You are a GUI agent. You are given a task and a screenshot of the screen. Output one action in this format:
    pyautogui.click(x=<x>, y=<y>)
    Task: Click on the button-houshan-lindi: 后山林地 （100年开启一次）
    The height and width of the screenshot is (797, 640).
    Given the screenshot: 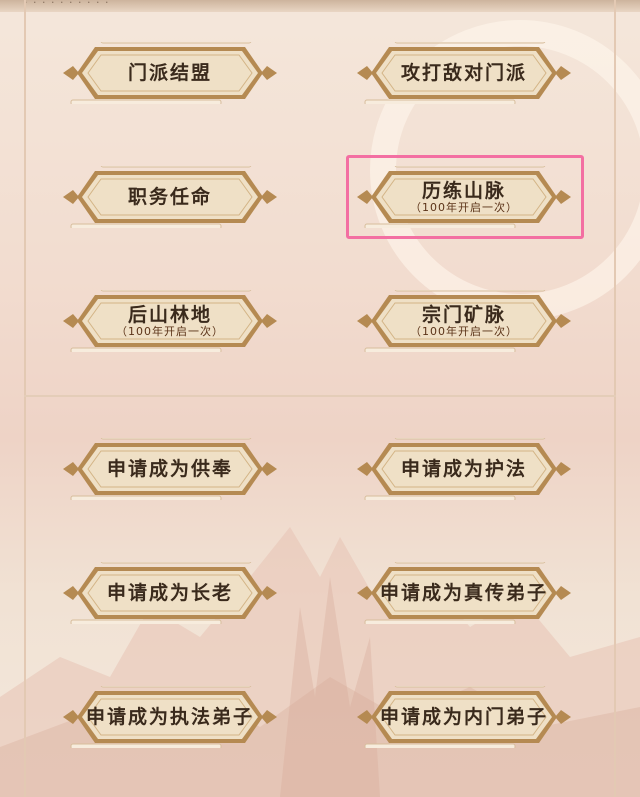 What is the action you would take?
    pyautogui.click(x=170, y=321)
    